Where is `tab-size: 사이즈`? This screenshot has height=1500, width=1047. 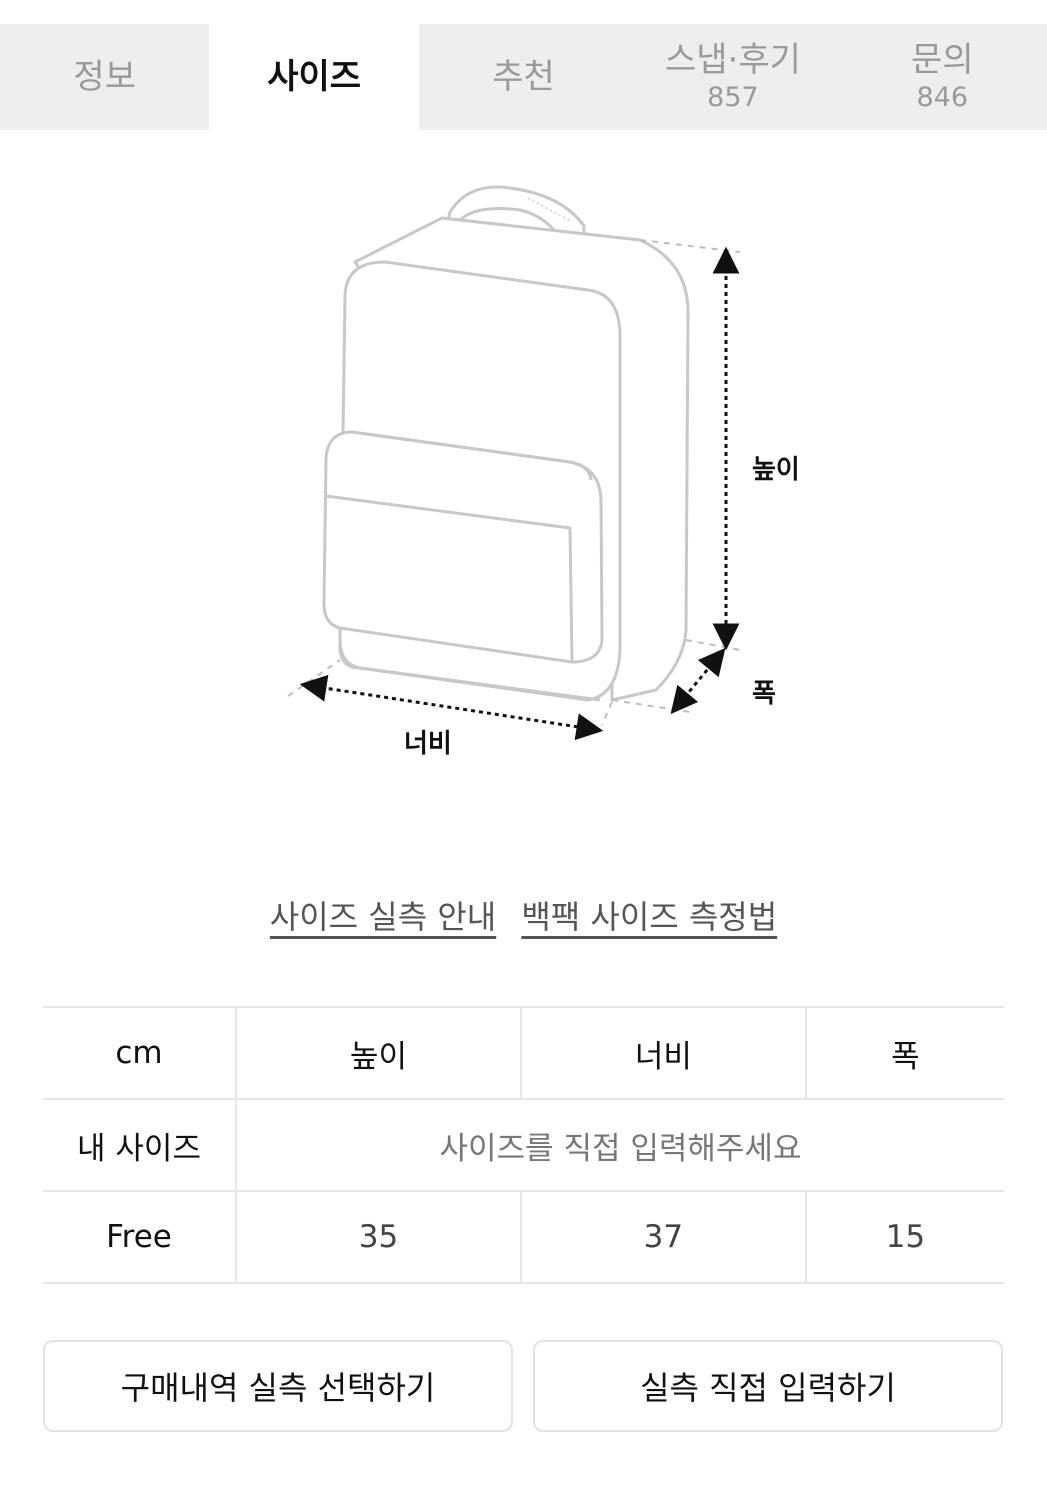 tab-size: 사이즈 is located at coordinates (314, 77).